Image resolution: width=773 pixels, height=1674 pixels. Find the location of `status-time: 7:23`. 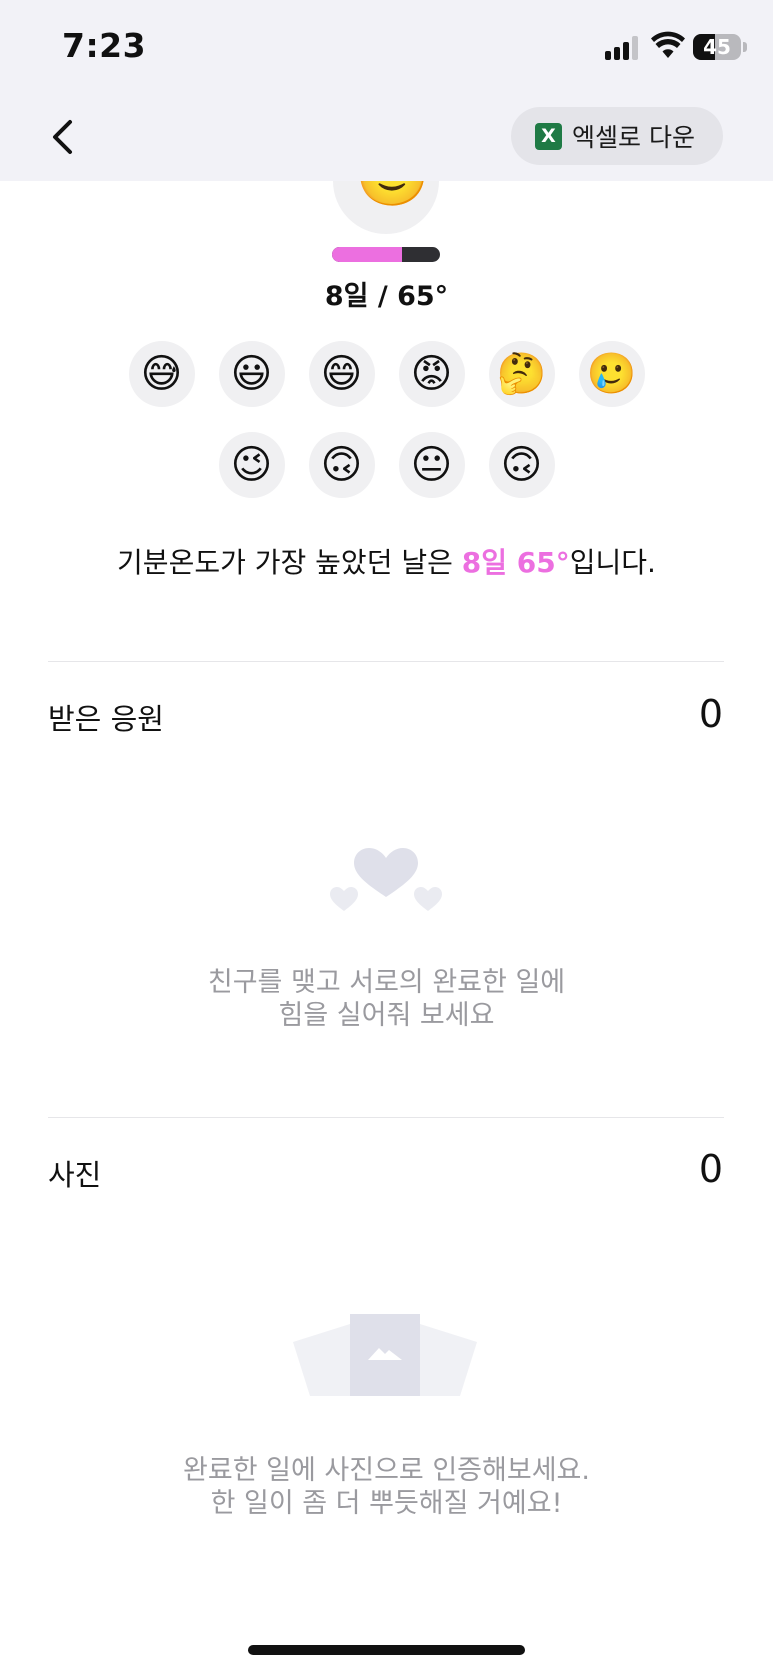

status-time: 7:23 is located at coordinates (104, 45).